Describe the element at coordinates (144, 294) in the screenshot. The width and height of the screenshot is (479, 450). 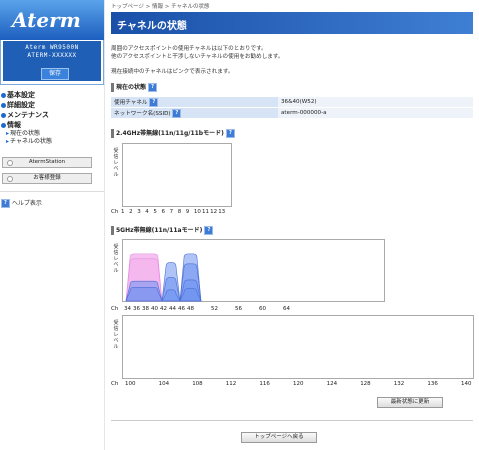
I see `neighbor-channel-area` at that location.